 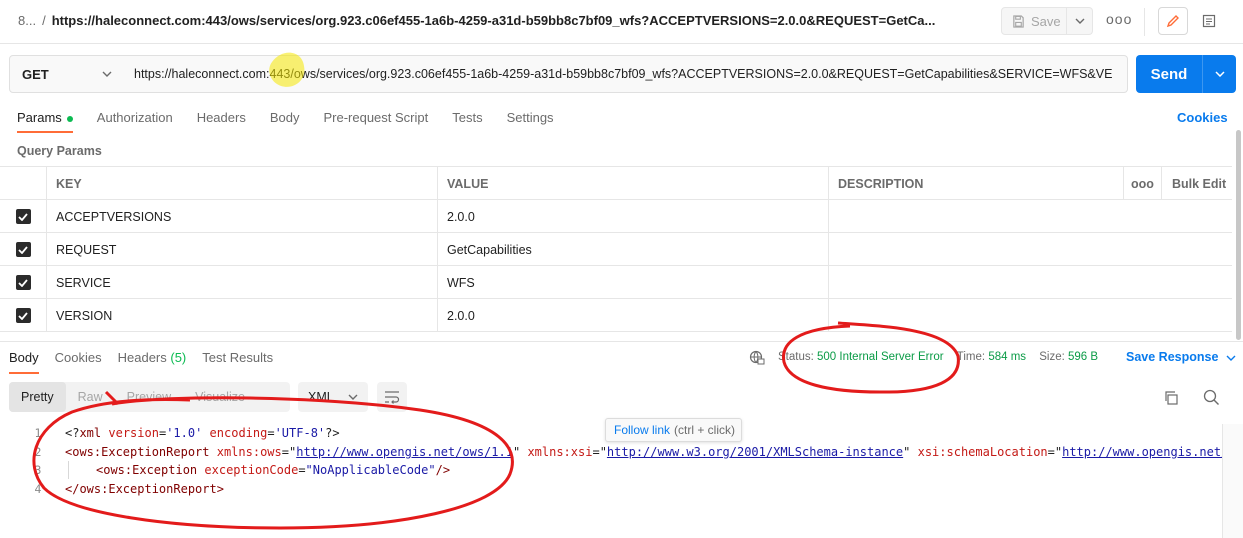 I want to click on search-icon, so click(x=1211, y=399).